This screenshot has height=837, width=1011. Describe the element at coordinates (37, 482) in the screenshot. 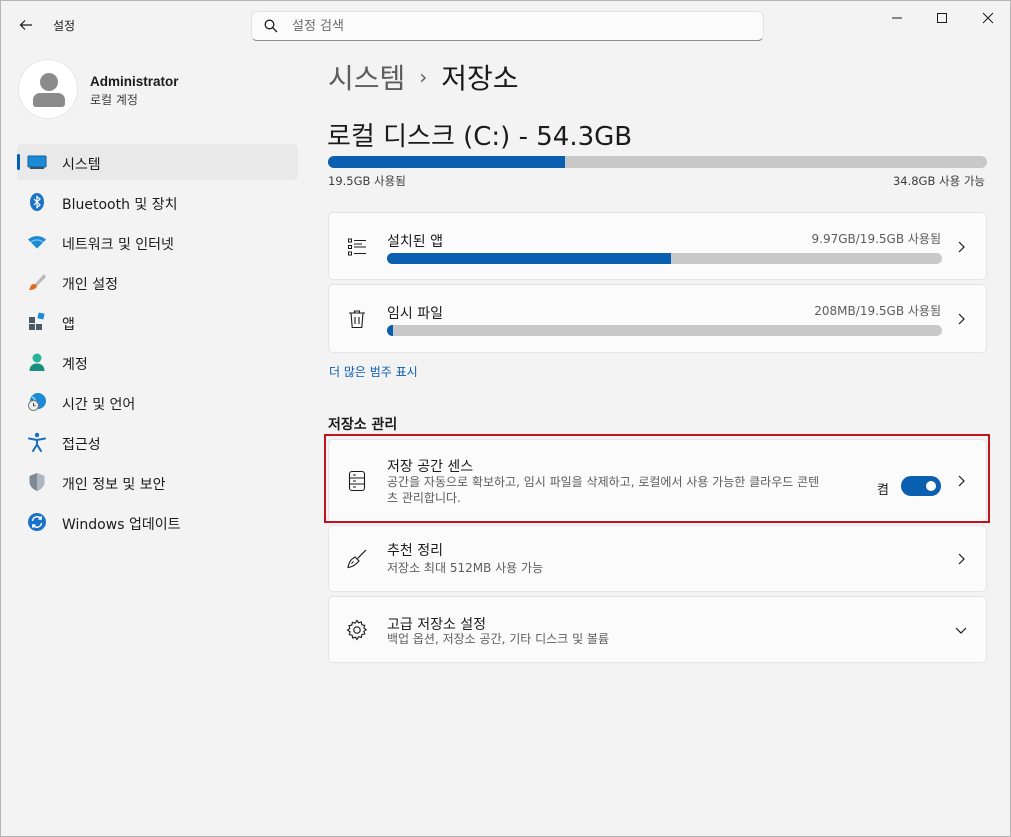

I see `shield-icon` at that location.